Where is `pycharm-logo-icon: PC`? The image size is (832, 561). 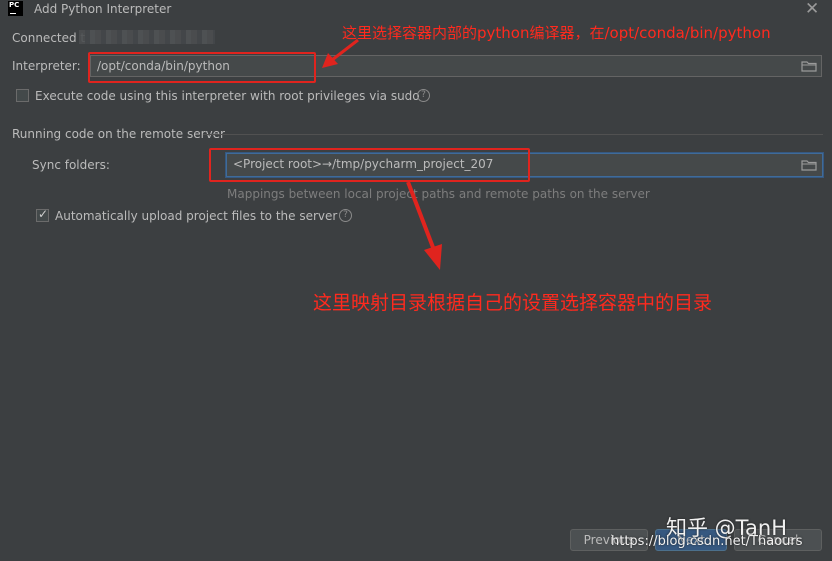
pycharm-logo-icon: PC is located at coordinates (15, 8).